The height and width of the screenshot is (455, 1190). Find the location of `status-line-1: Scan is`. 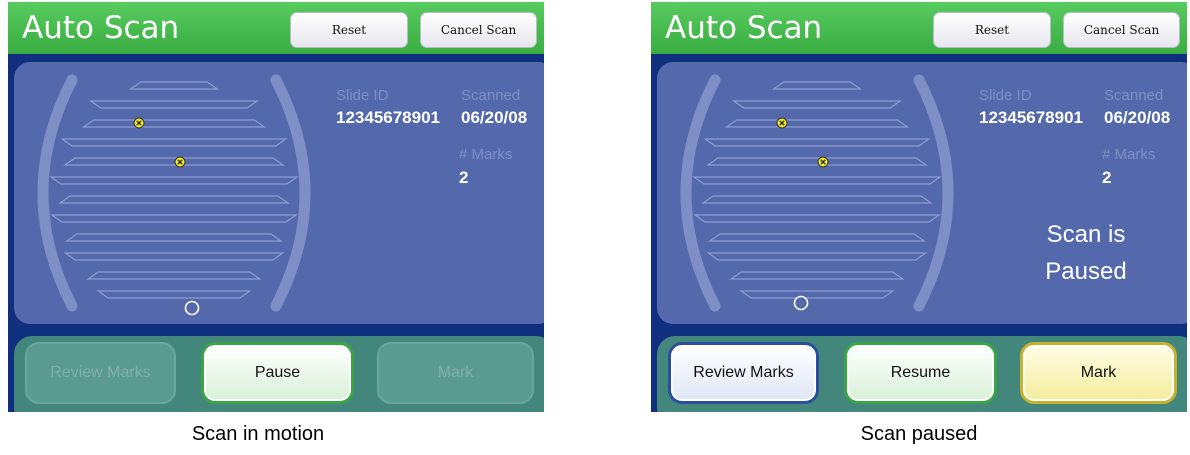

status-line-1: Scan is is located at coordinates (1086, 234).